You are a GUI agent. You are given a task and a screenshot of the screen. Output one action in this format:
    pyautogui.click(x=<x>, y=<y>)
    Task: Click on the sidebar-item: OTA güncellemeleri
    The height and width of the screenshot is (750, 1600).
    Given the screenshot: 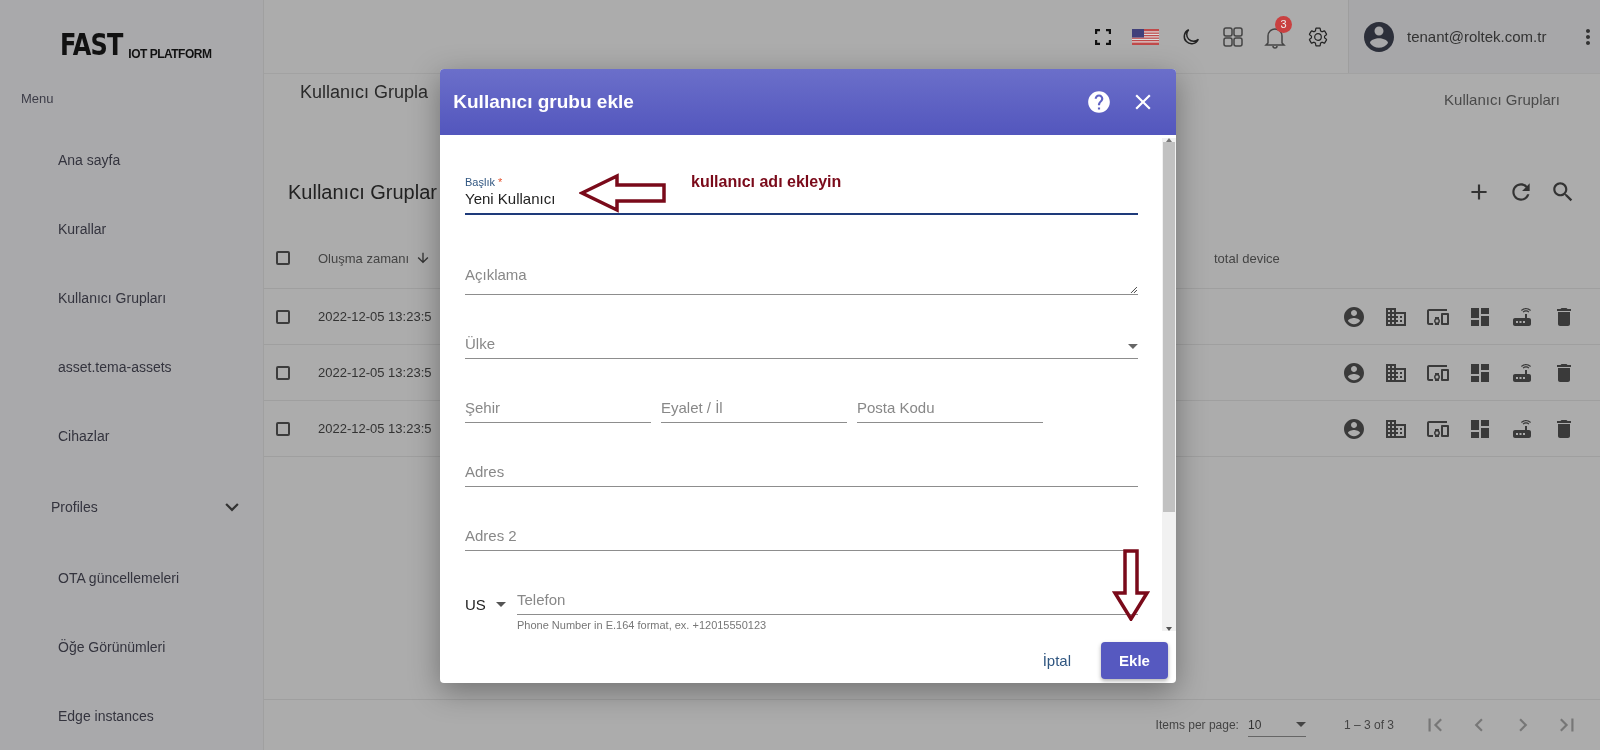 What is the action you would take?
    pyautogui.click(x=131, y=577)
    